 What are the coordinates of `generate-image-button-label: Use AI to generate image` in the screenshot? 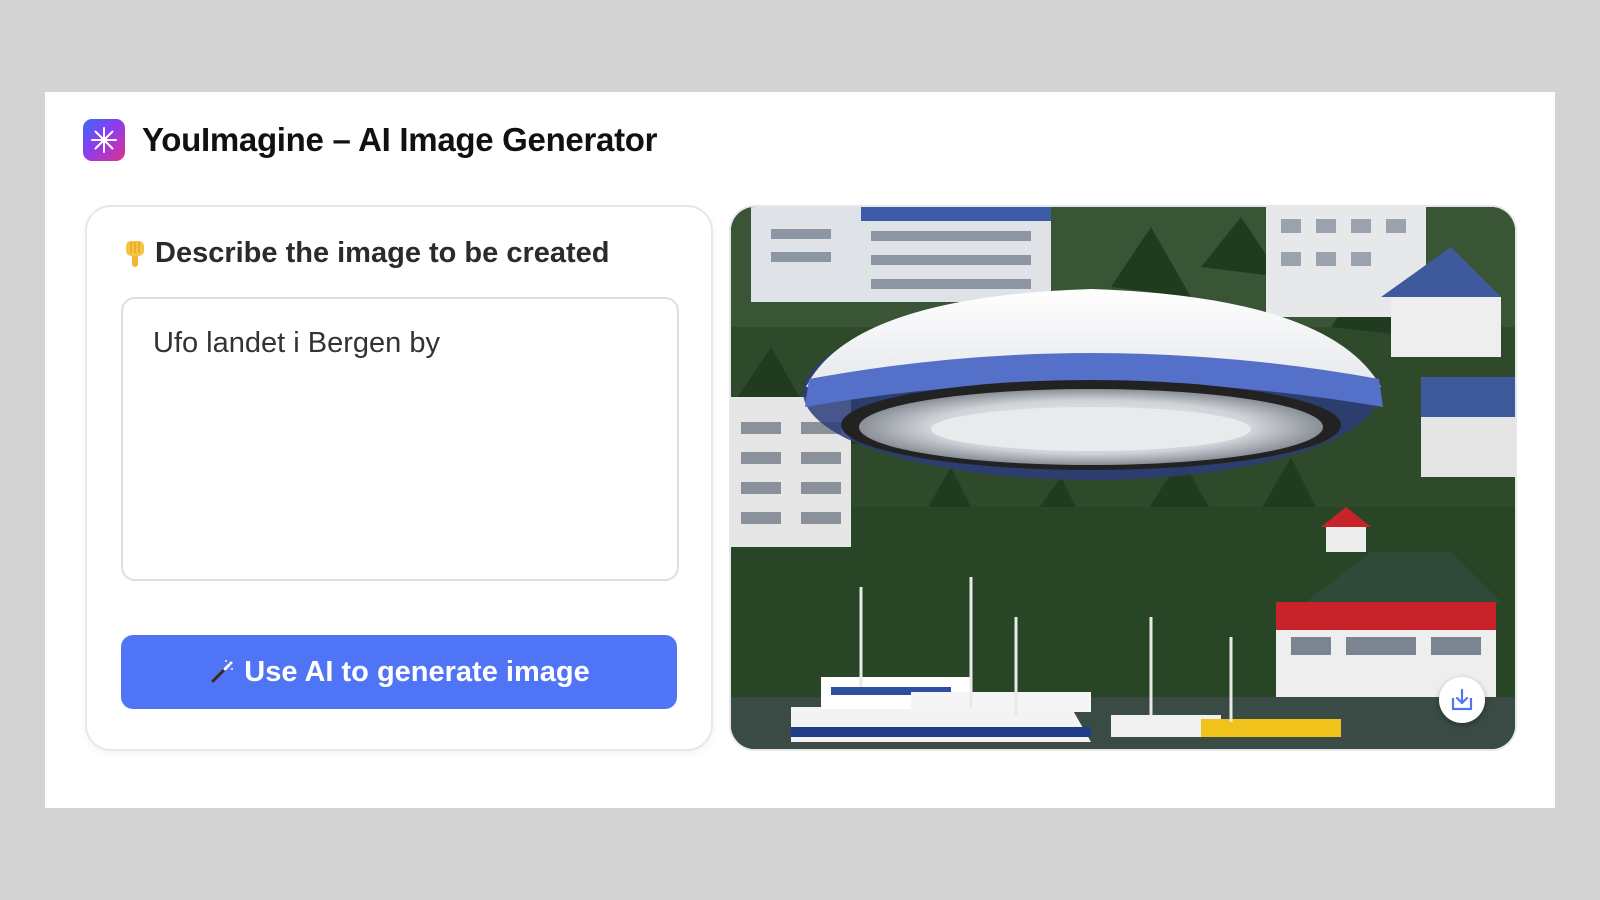 It's located at (417, 671).